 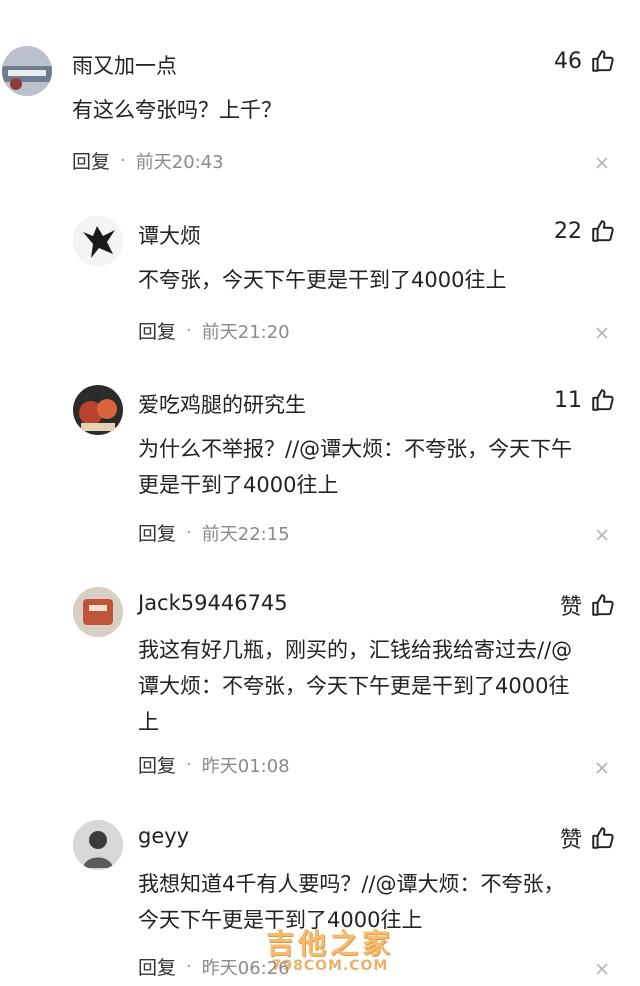 I want to click on comment-meta: 回复 · 昨天06:26, so click(x=214, y=966).